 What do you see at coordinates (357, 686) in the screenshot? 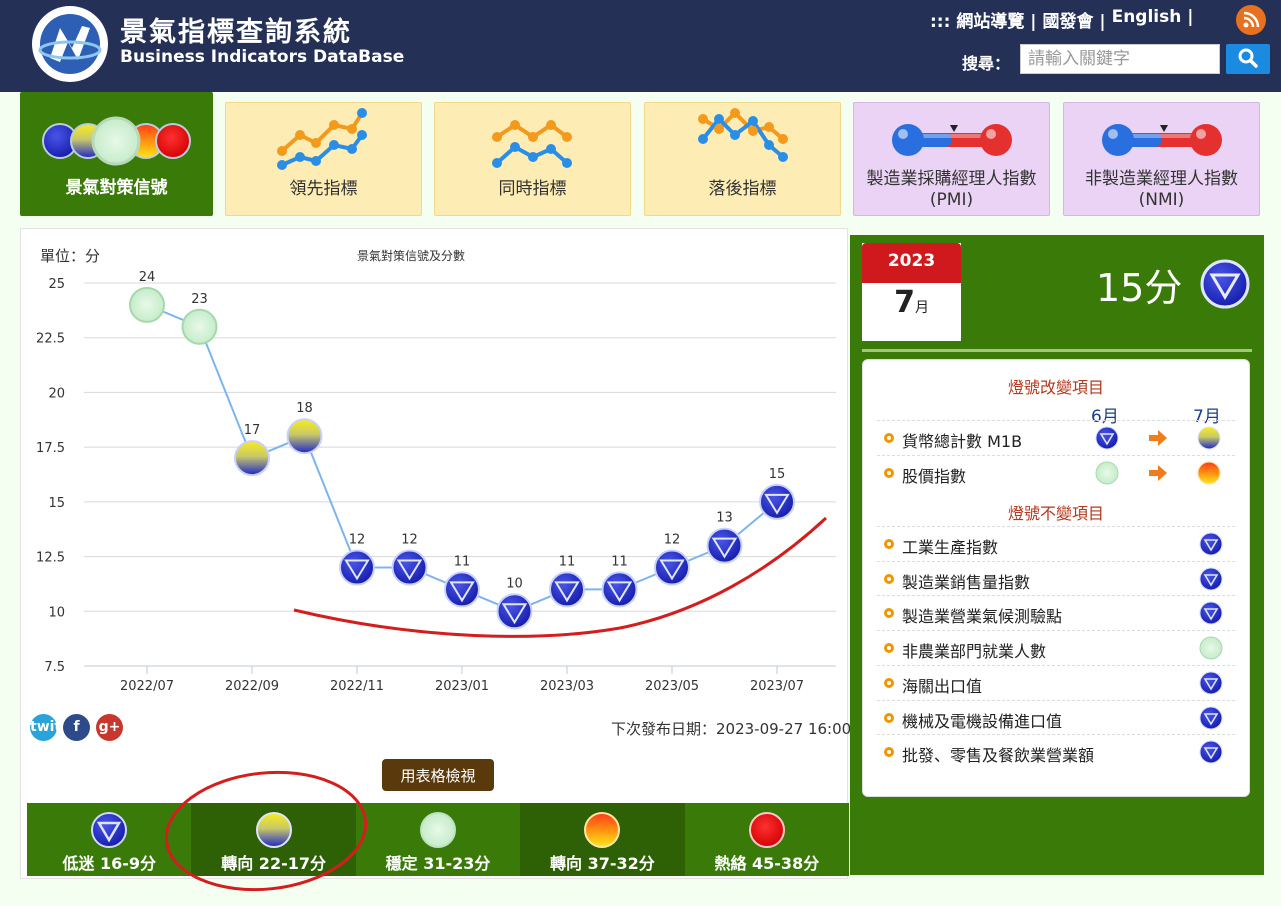
I see `x-tick-label: 2022/11` at bounding box center [357, 686].